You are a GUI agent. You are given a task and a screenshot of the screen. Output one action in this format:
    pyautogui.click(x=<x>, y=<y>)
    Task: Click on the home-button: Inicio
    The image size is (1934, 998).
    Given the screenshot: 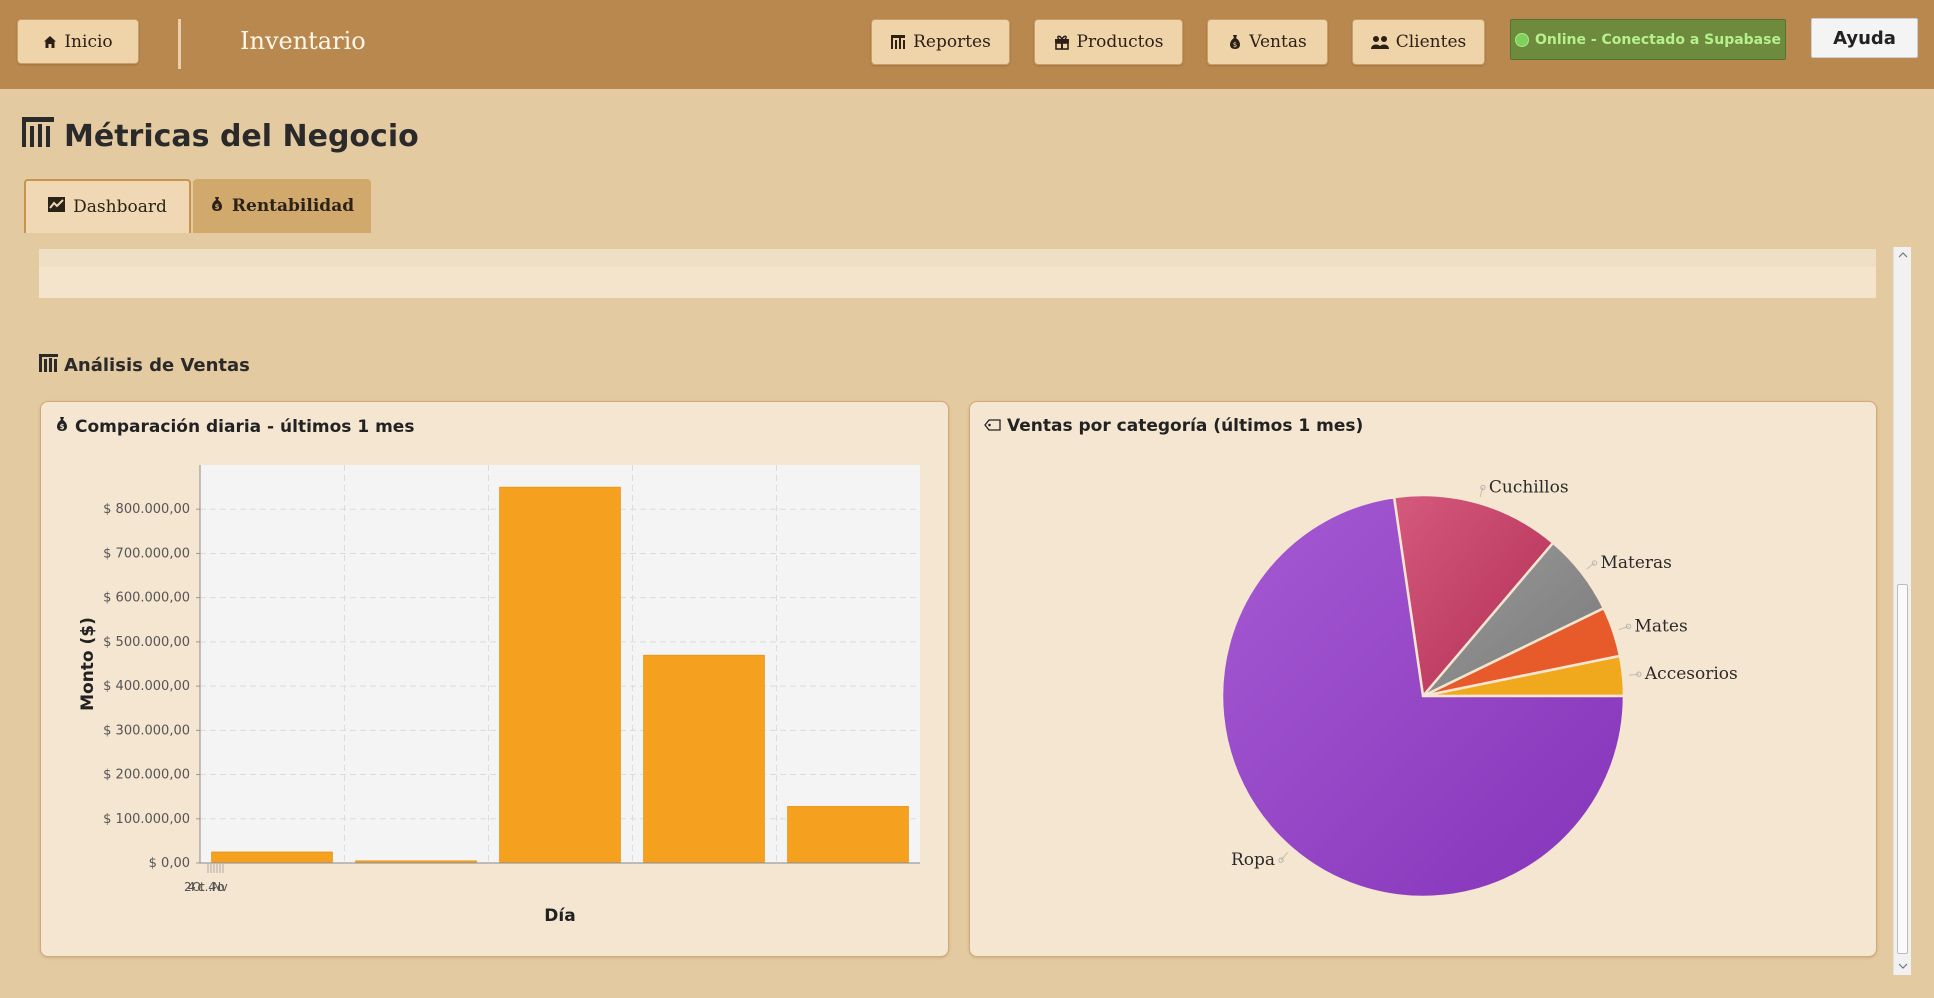 What is the action you would take?
    pyautogui.click(x=78, y=41)
    